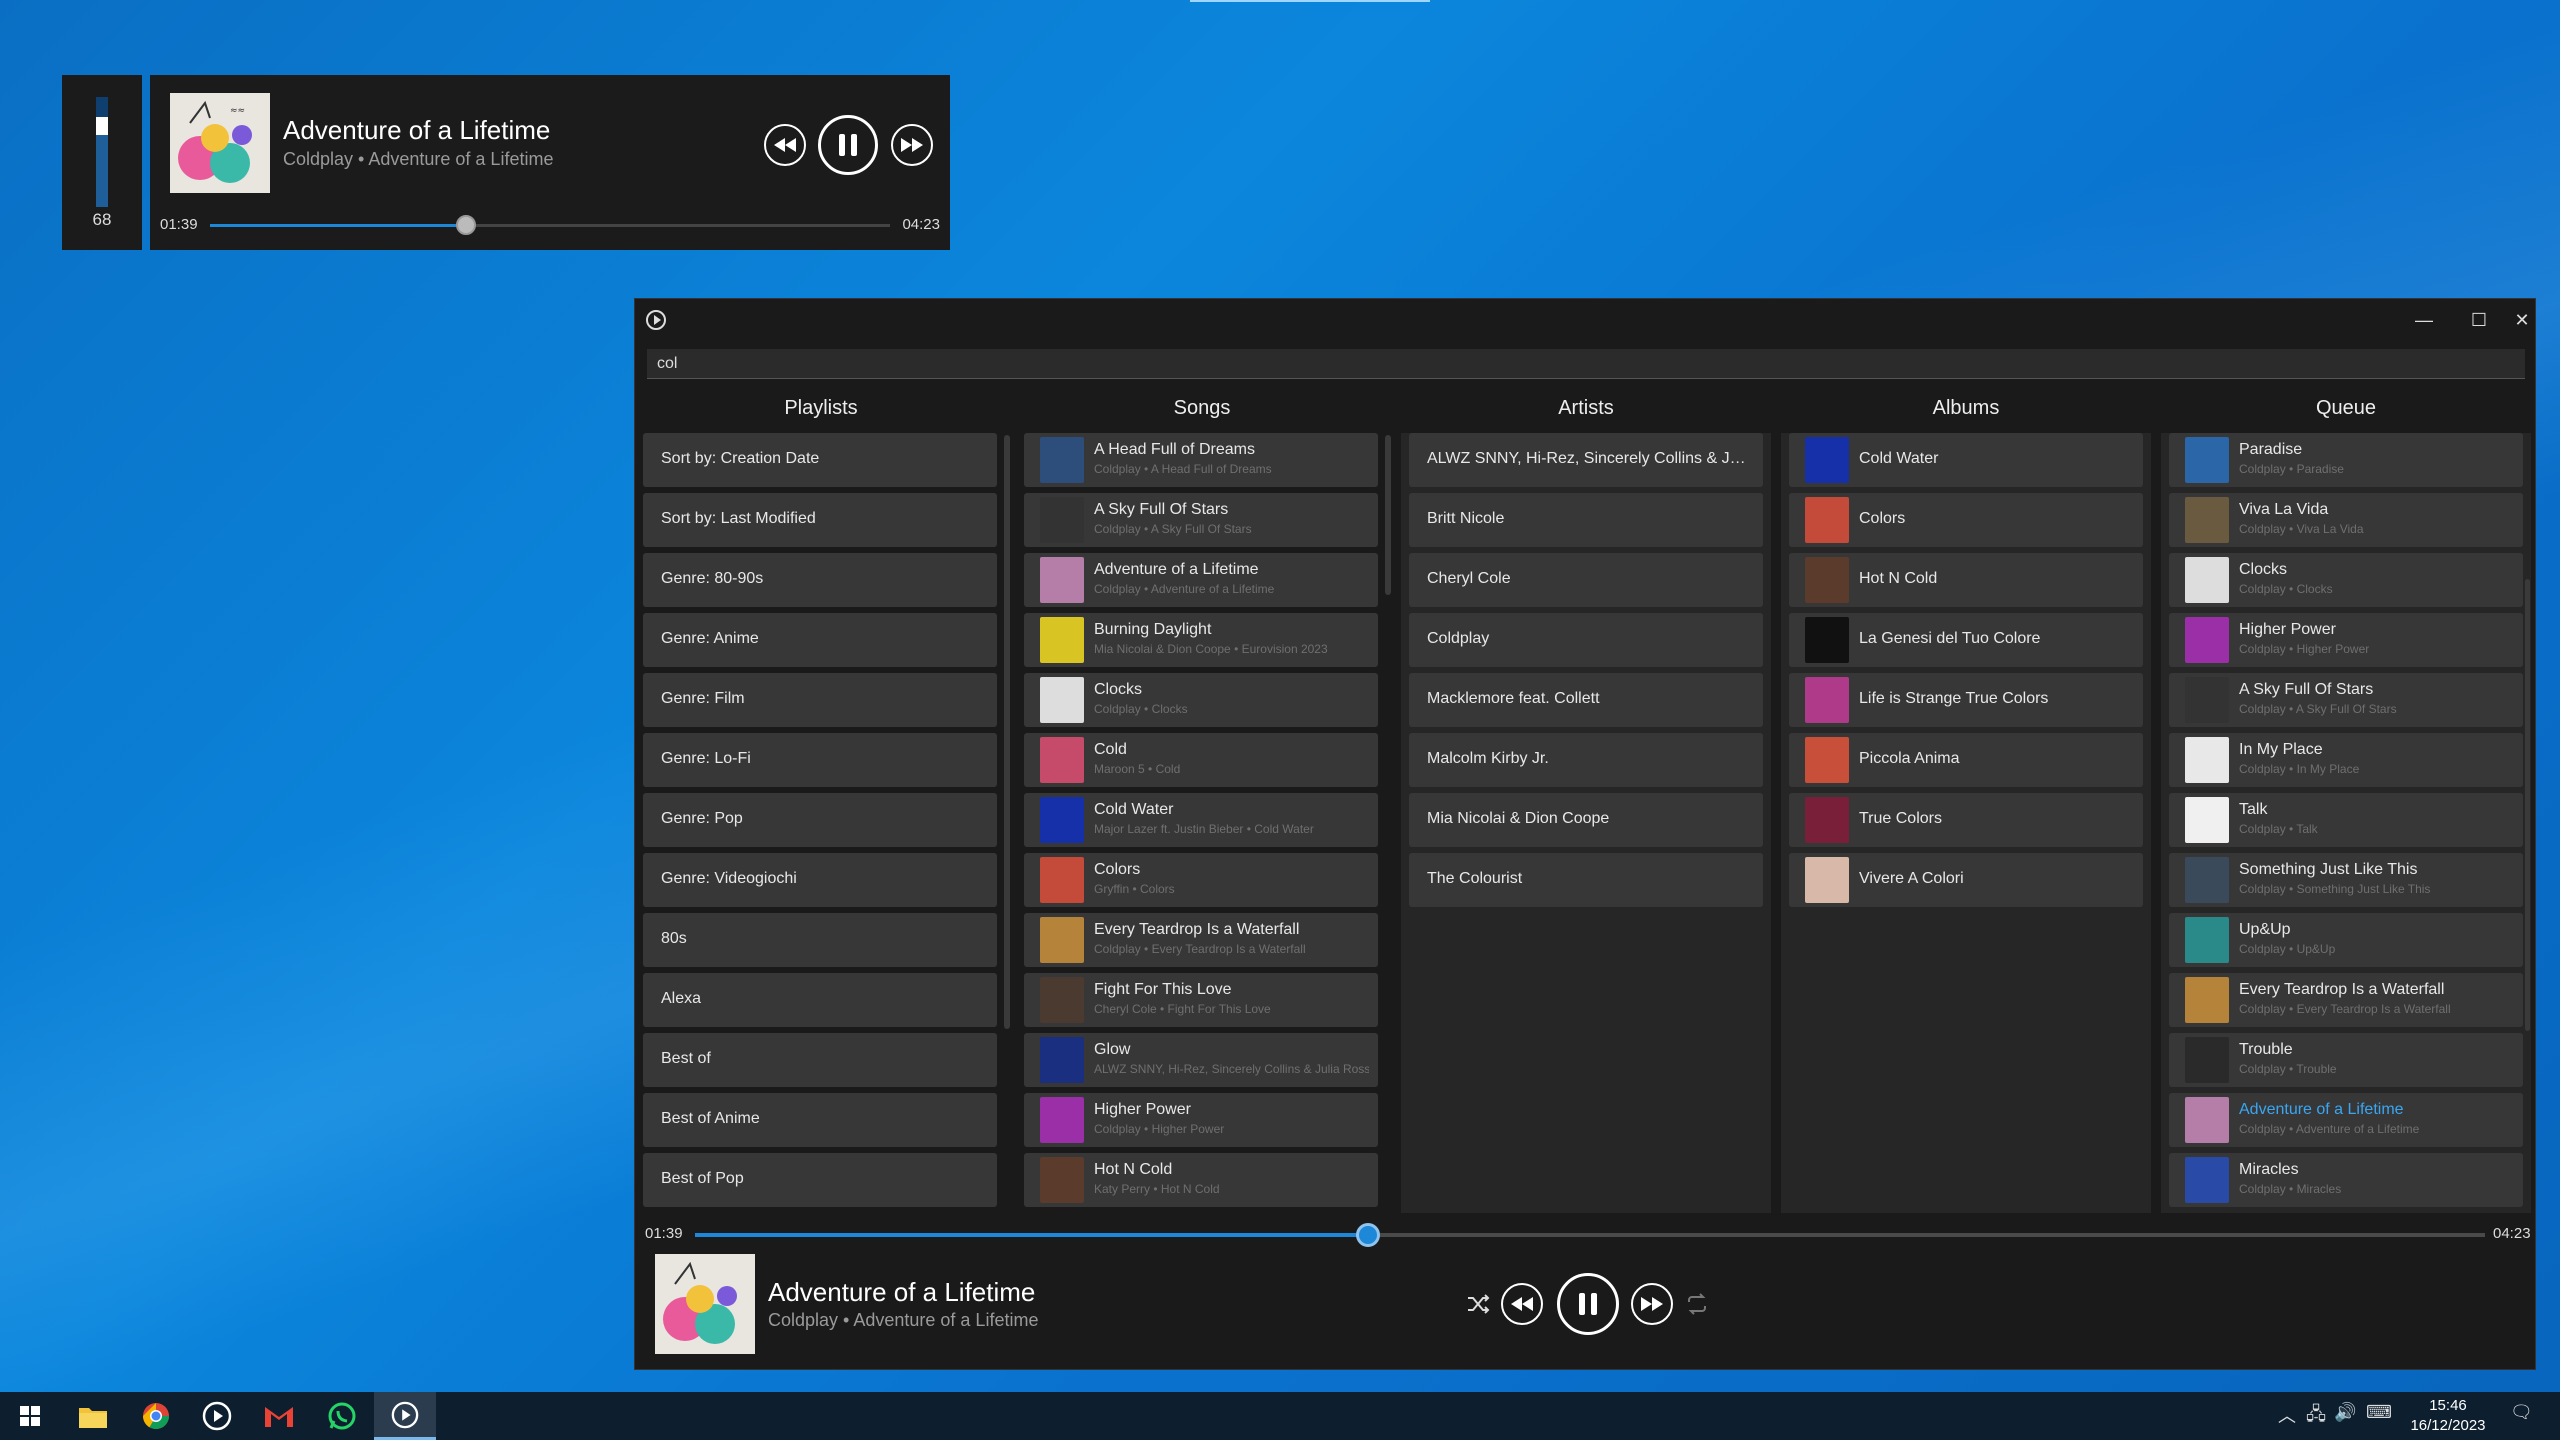 The width and height of the screenshot is (2560, 1440). I want to click on whatsapp-button, so click(342, 1416).